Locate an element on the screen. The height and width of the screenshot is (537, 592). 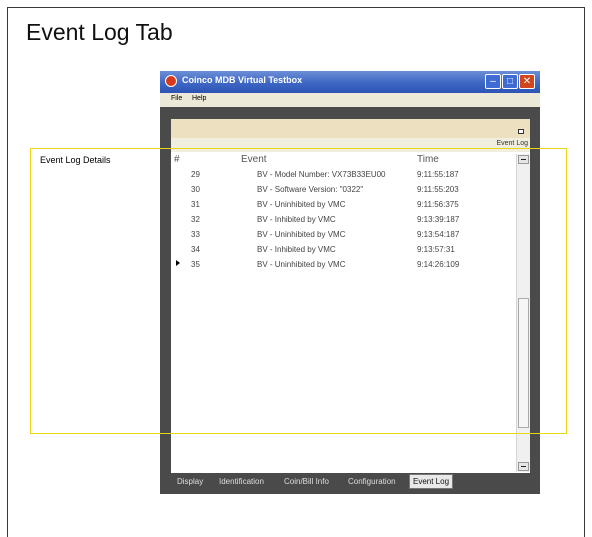
close-button: ✕ is located at coordinates (527, 81).